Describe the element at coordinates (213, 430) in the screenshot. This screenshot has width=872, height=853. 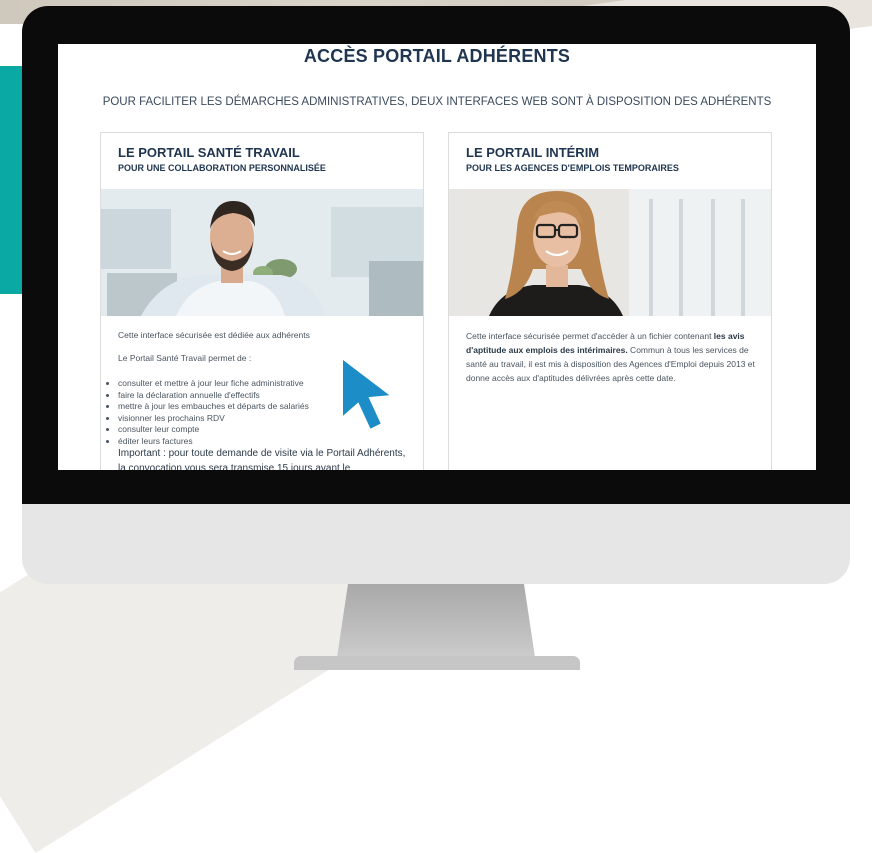
I see `list-item: consulter leur compte` at that location.